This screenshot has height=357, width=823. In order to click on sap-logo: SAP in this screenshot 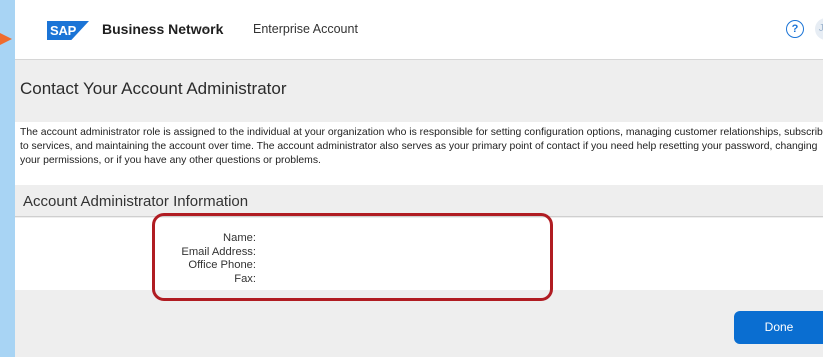, I will do `click(68, 30)`.